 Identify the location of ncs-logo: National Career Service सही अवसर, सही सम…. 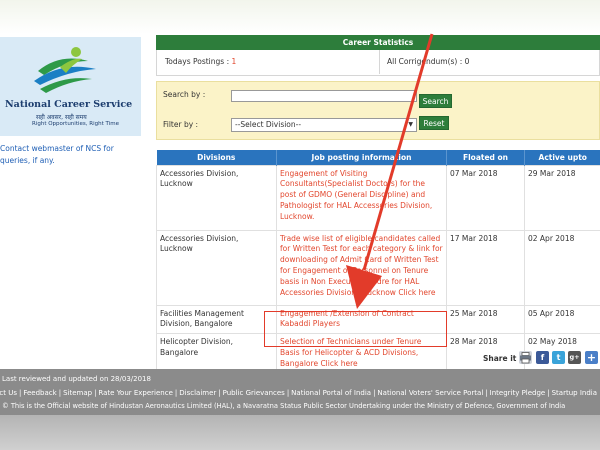
(70, 86).